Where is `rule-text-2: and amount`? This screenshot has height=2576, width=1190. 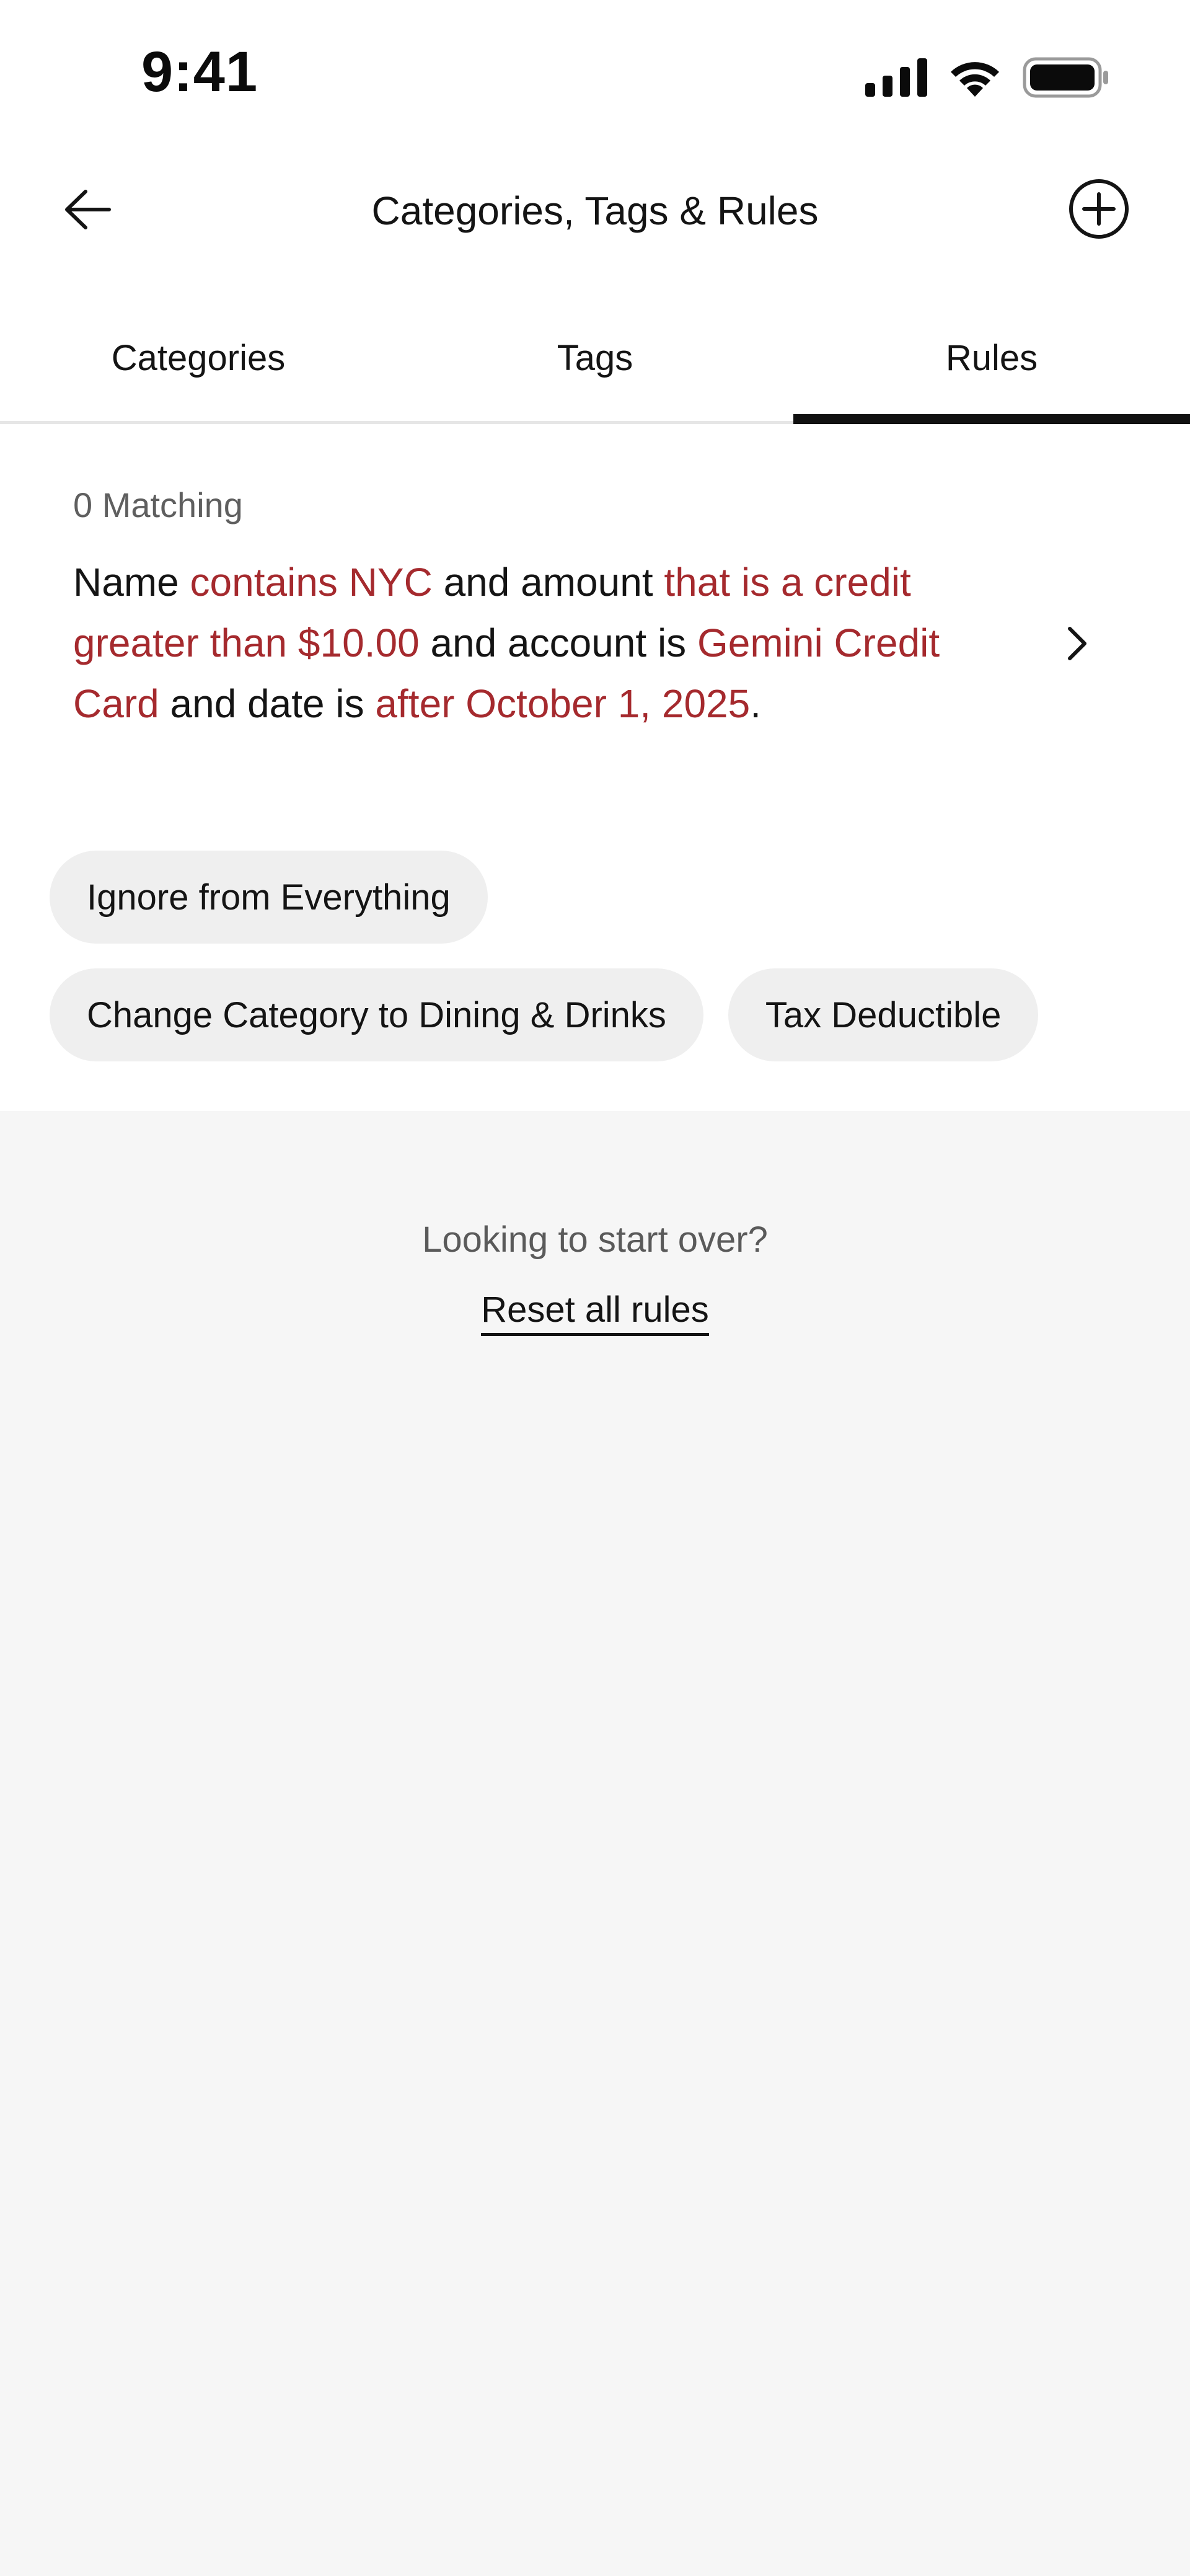
rule-text-2: and amount is located at coordinates (548, 582).